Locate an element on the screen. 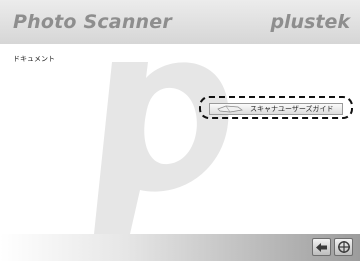 This screenshot has width=360, height=261. guide-button-label: スキャナユーザーズガイド is located at coordinates (292, 109).